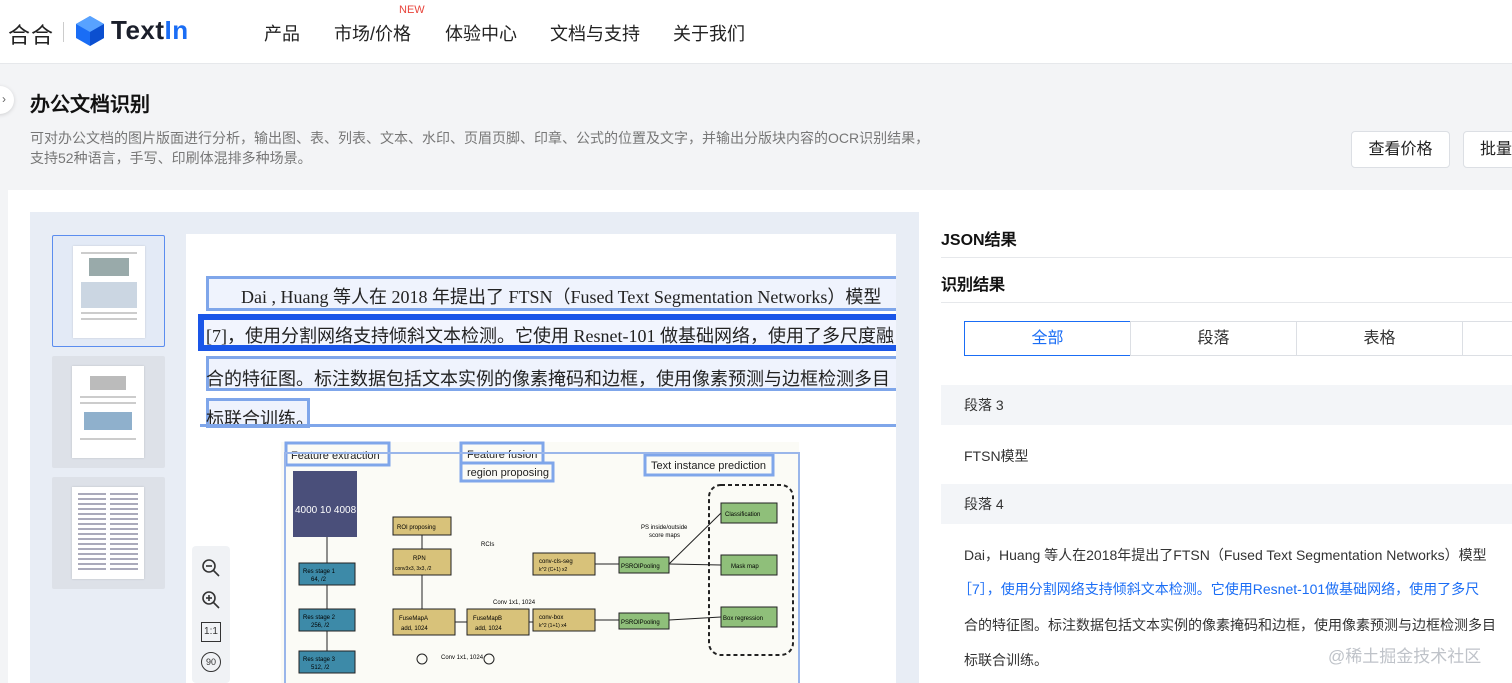 Image resolution: width=1512 pixels, height=683 pixels. Describe the element at coordinates (412, 10) in the screenshot. I see `new-badge: NEW` at that location.